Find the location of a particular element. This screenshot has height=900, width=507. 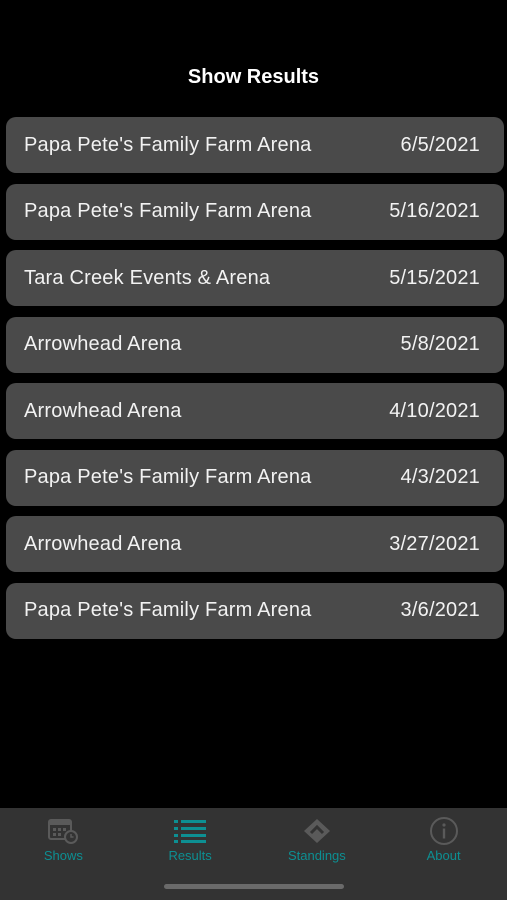

result-row: Tara Creek Events & Arena 5/15/2021 is located at coordinates (255, 278).